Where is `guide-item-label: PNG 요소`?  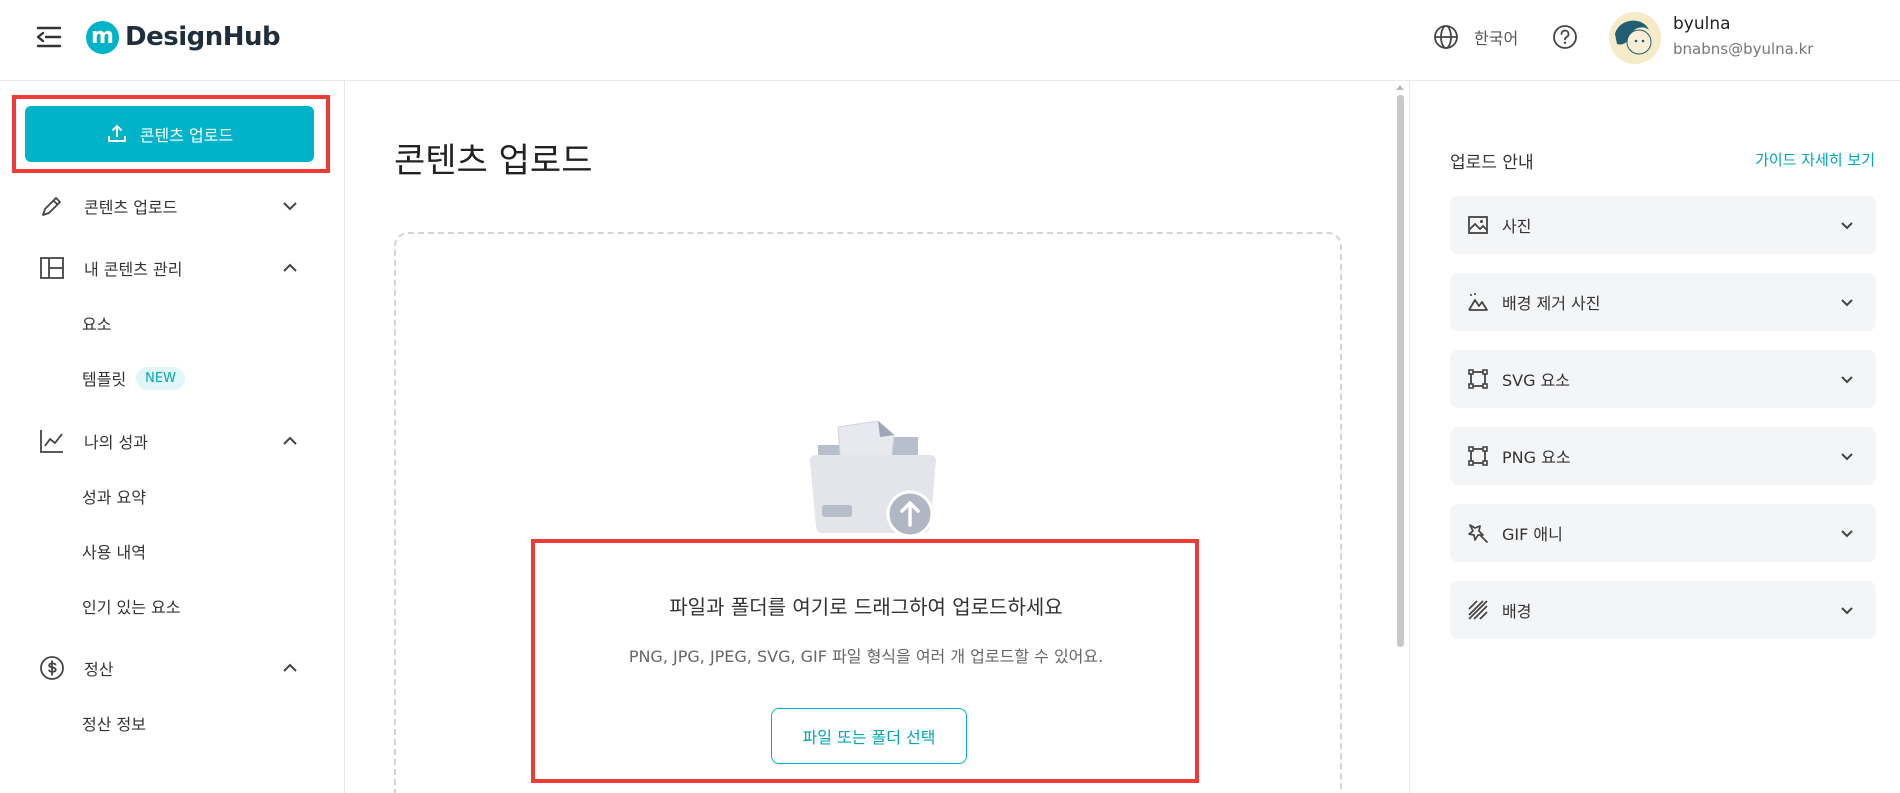 guide-item-label: PNG 요소 is located at coordinates (1536, 457).